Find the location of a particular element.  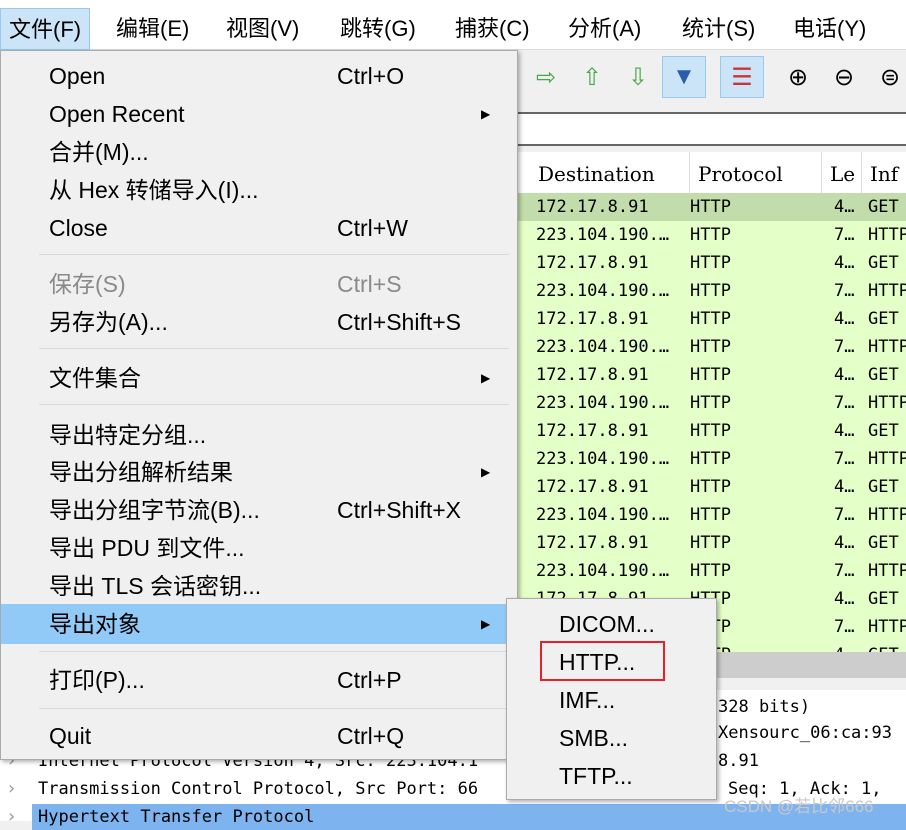

menu-capture: 捕获(C) is located at coordinates (492, 29).